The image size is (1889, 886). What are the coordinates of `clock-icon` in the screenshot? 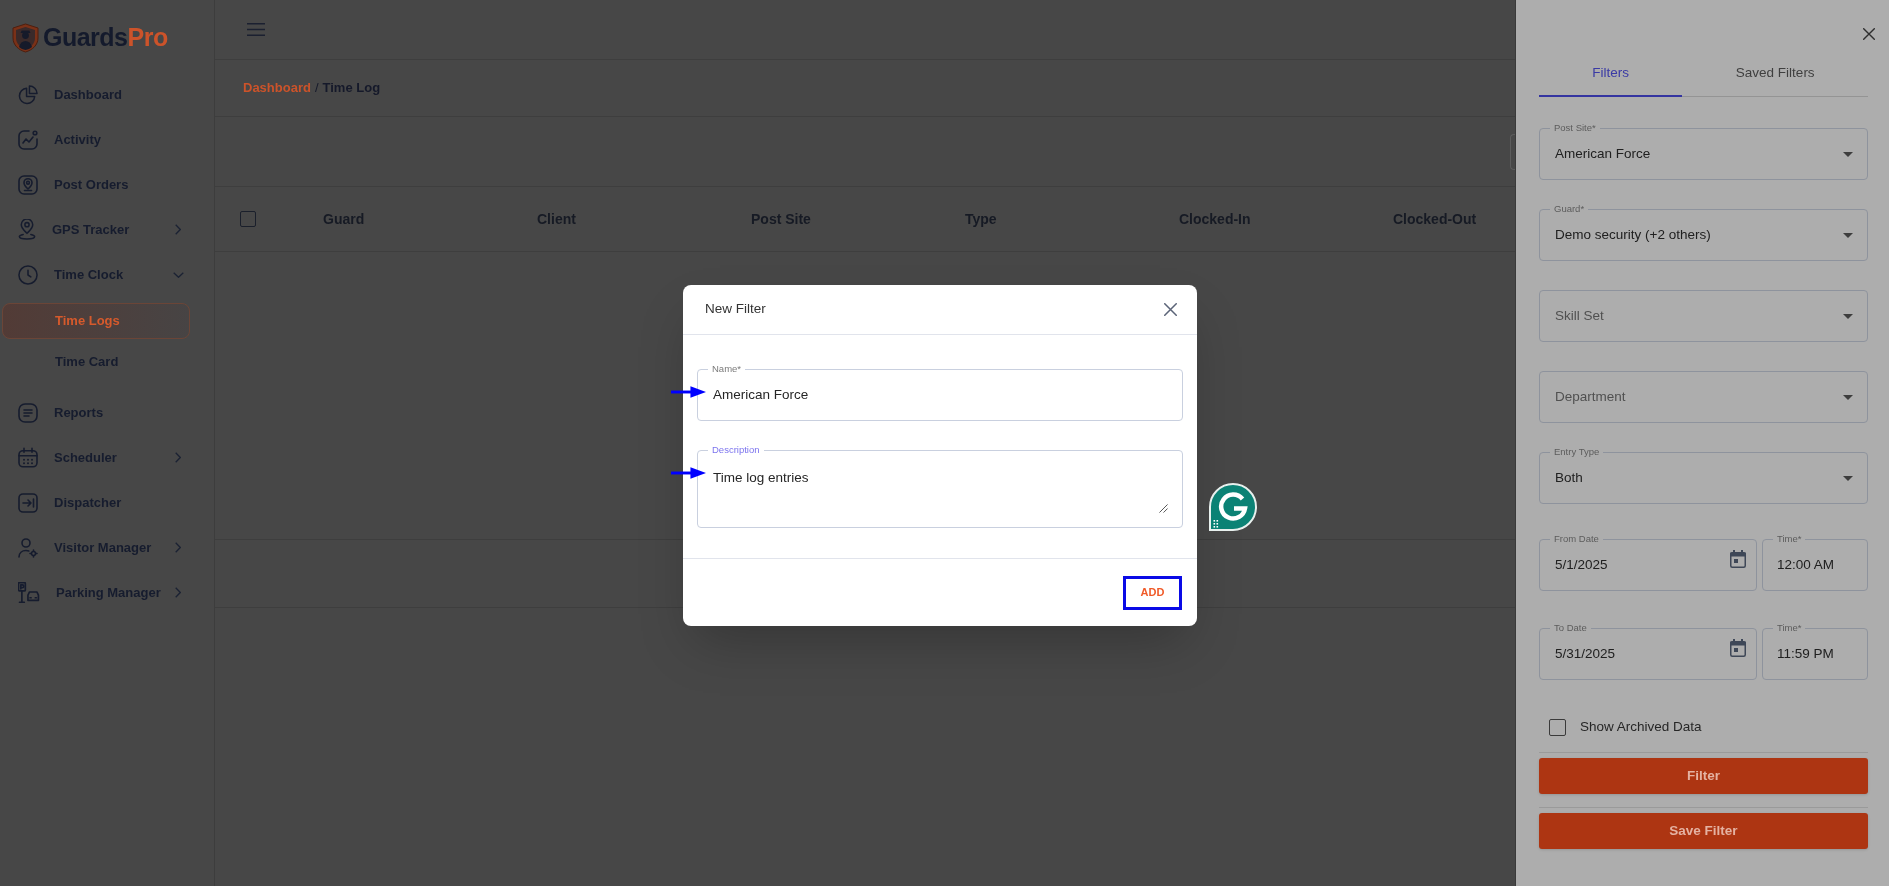 It's located at (28, 274).